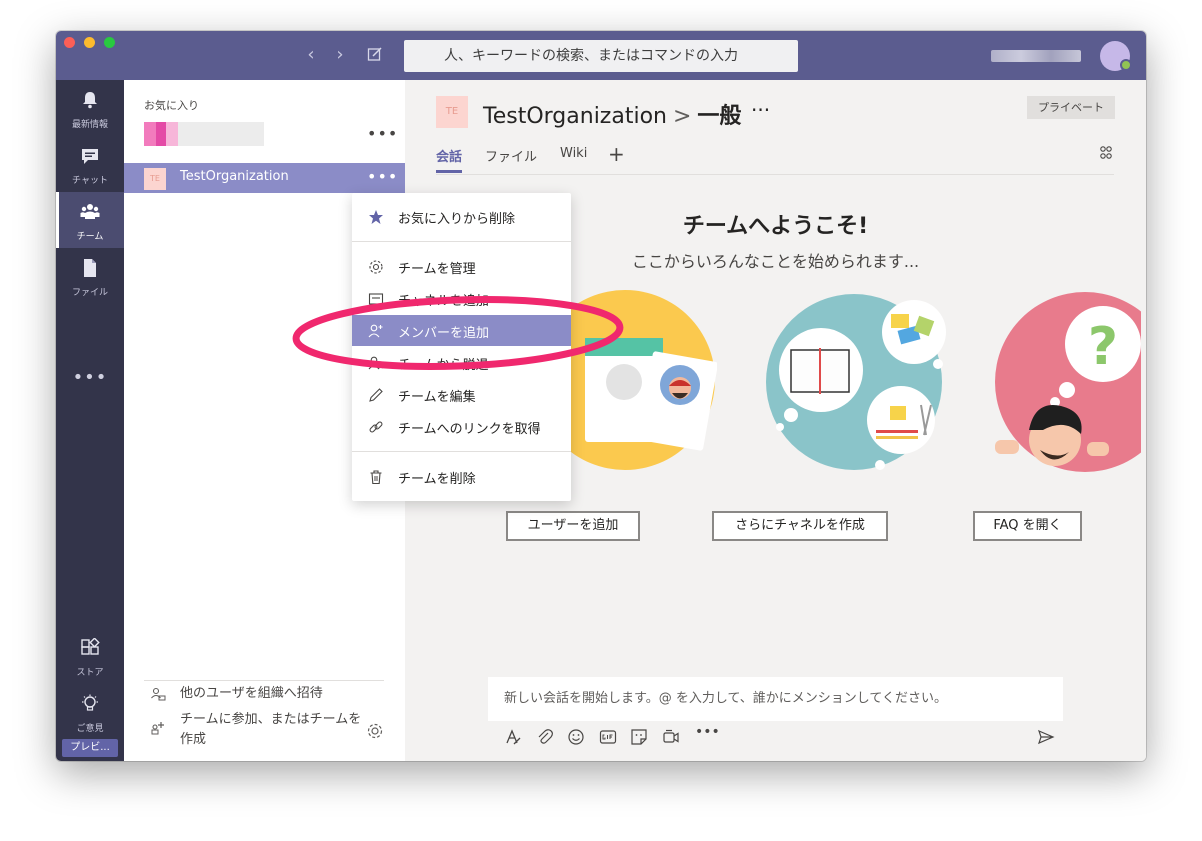  I want to click on breadcrumb-channel: 一般, so click(719, 116).